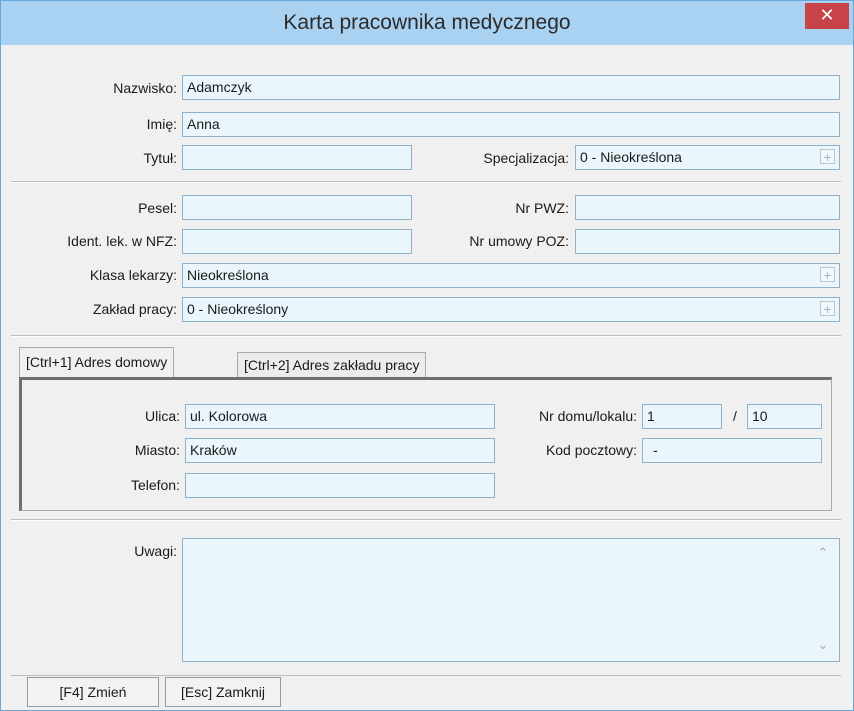 The image size is (854, 711). Describe the element at coordinates (784, 416) in the screenshot. I see `nr-lokalu-field: 10` at that location.